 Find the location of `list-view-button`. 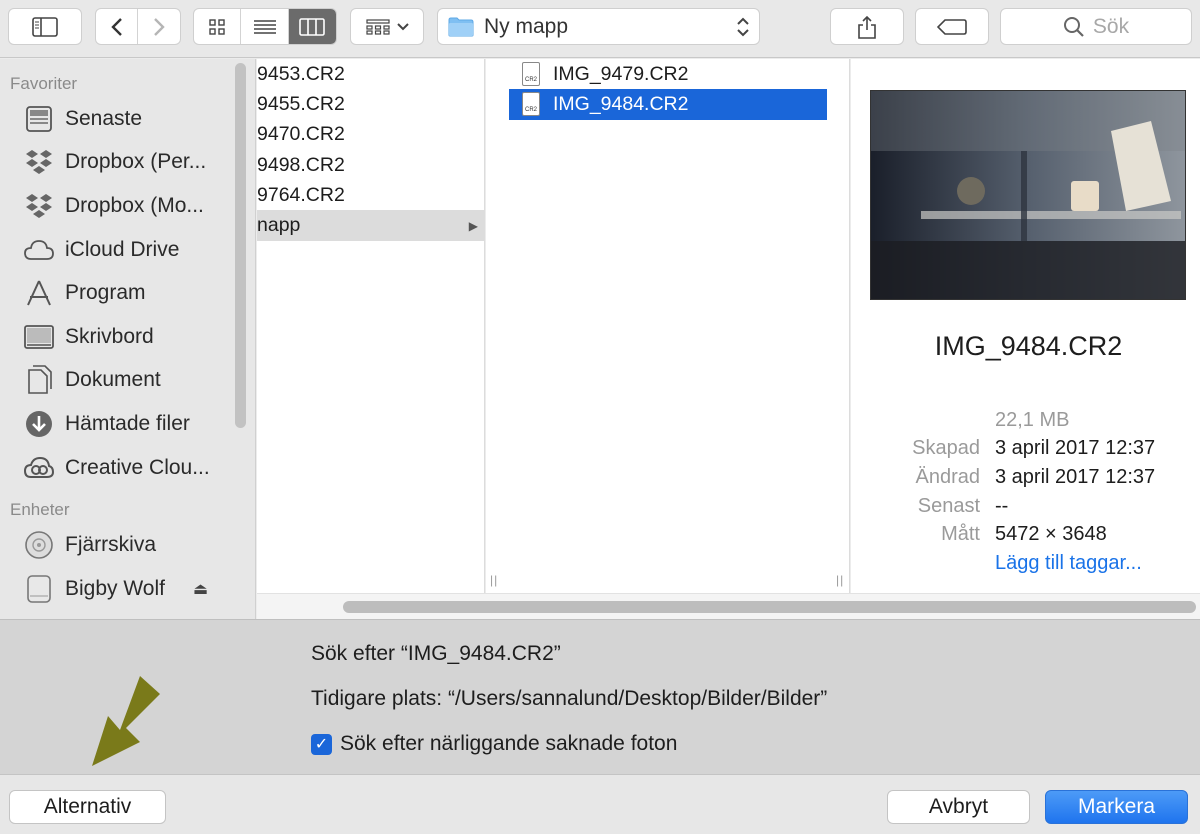

list-view-button is located at coordinates (265, 26).